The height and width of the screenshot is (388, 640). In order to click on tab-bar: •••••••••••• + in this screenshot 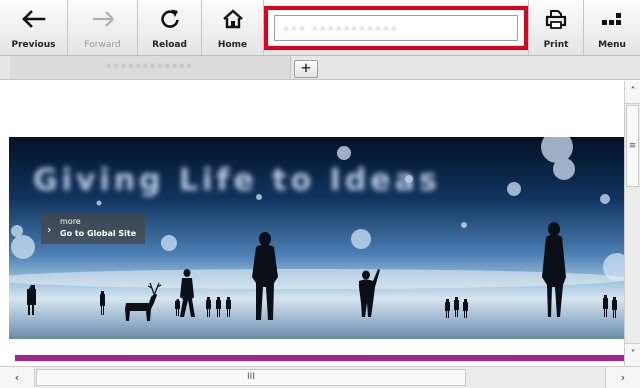, I will do `click(320, 68)`.